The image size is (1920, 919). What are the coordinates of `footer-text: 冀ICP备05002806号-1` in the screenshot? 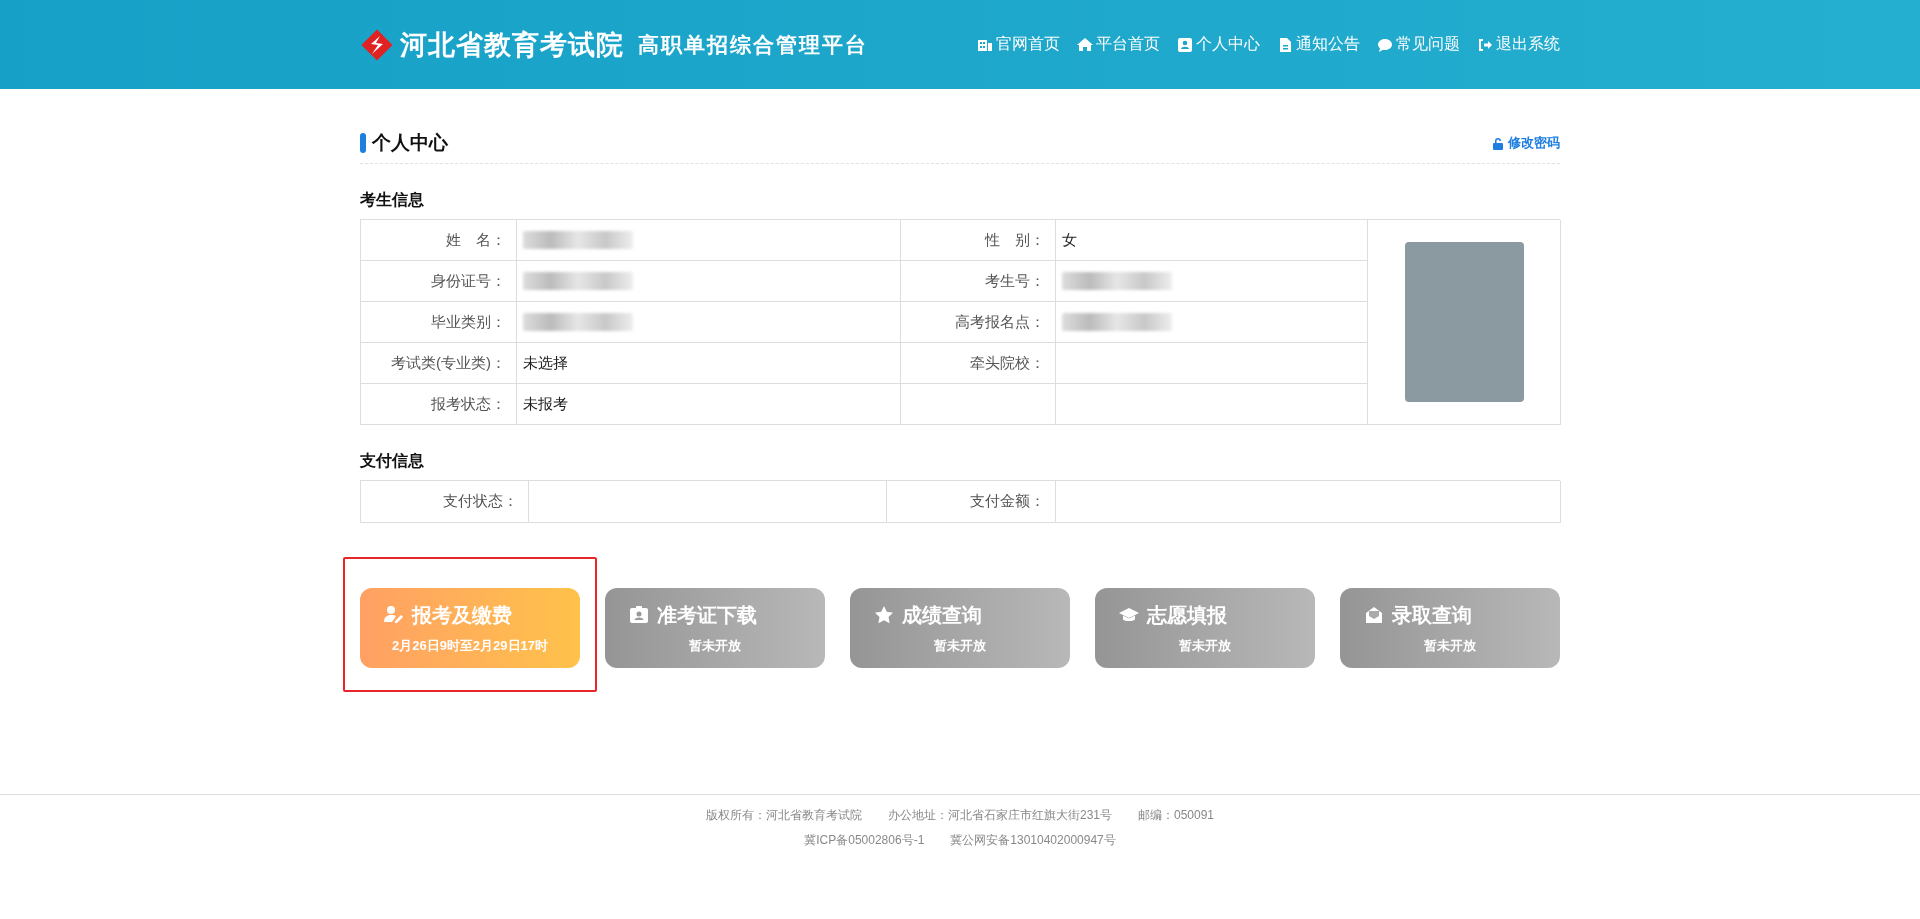 It's located at (864, 840).